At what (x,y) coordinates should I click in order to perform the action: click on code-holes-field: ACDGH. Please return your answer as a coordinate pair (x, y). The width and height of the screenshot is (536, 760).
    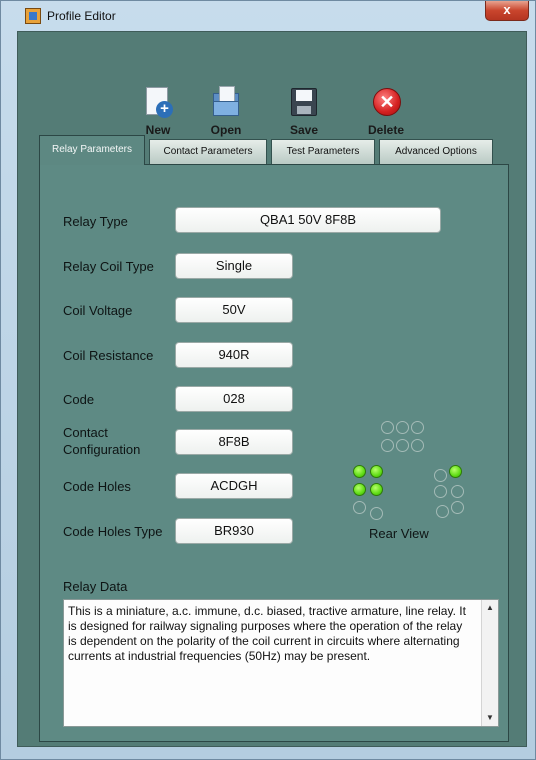
    Looking at the image, I should click on (234, 486).